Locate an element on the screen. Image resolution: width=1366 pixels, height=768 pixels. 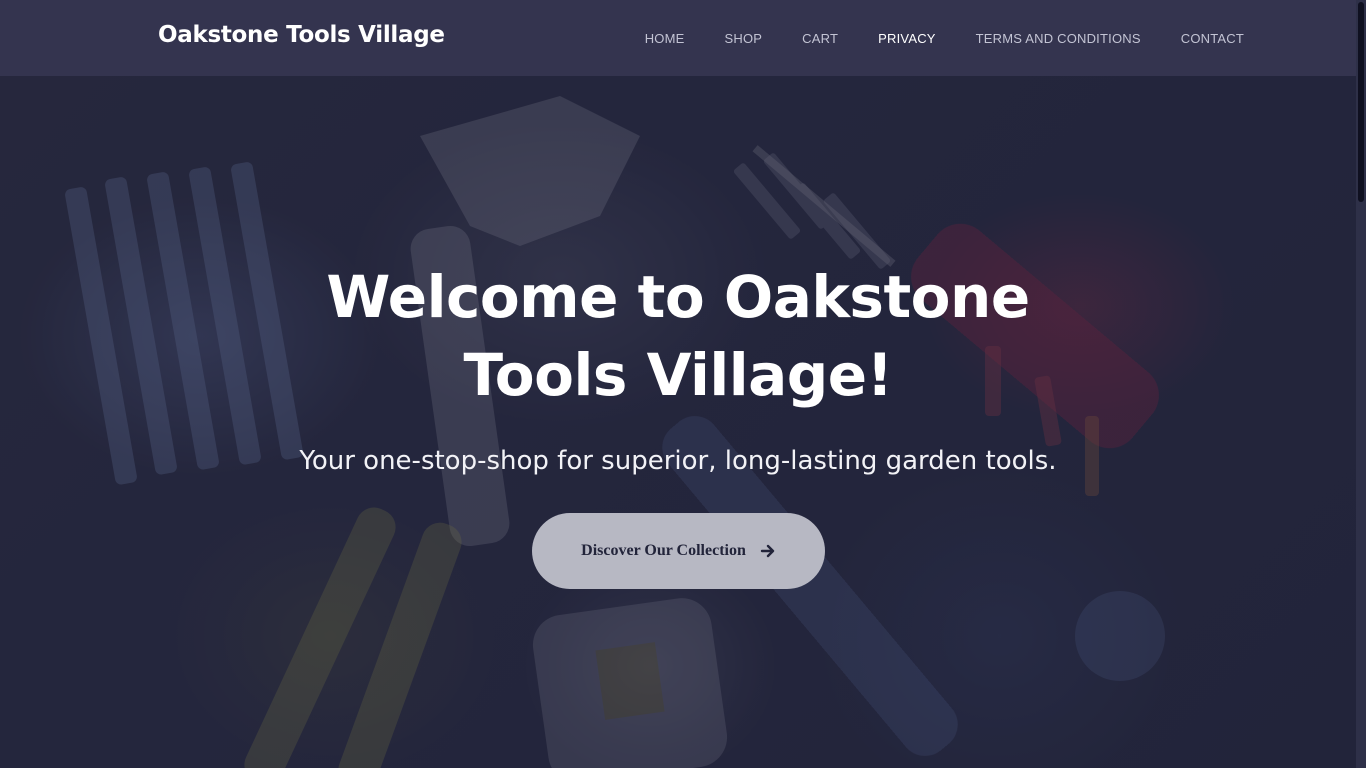
nav-link-privacy: PRIVACY is located at coordinates (907, 38).